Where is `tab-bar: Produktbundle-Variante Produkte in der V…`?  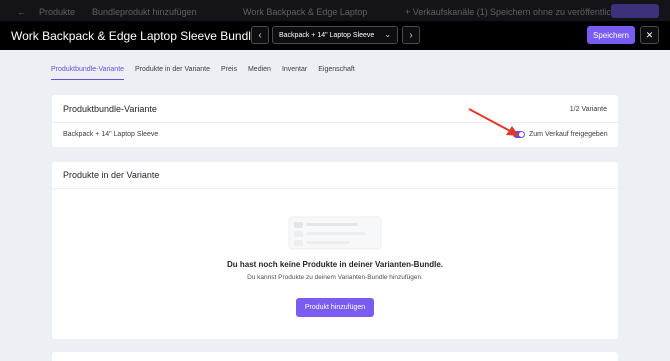 tab-bar: Produktbundle-Variante Produkte in der V… is located at coordinates (208, 75).